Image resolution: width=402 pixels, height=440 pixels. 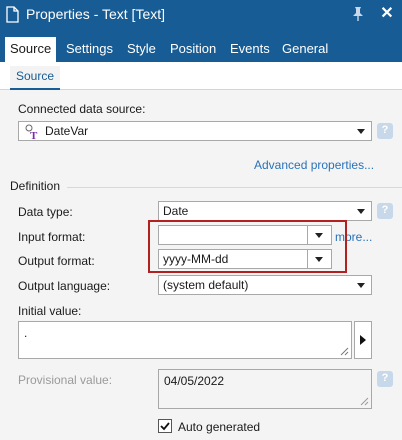 I want to click on tab-settings: Settings, so click(x=89, y=48).